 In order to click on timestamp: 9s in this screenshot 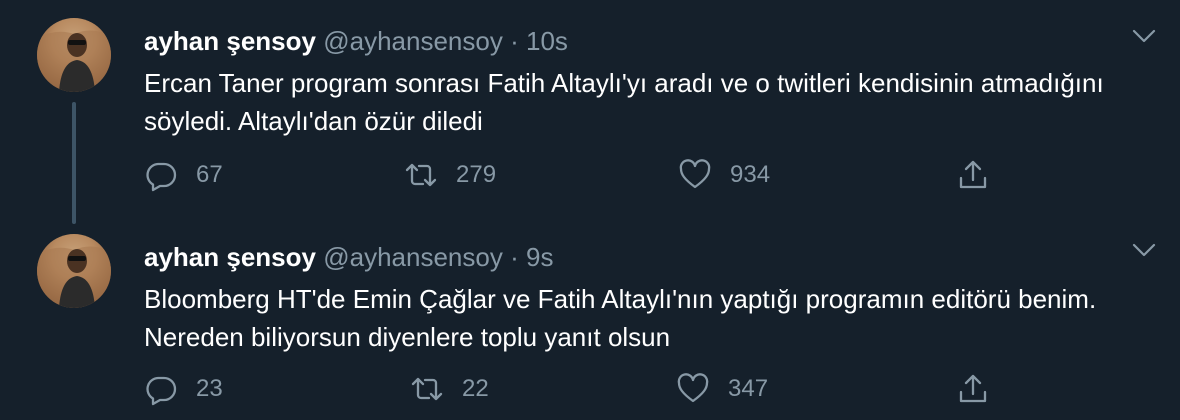, I will do `click(539, 257)`.